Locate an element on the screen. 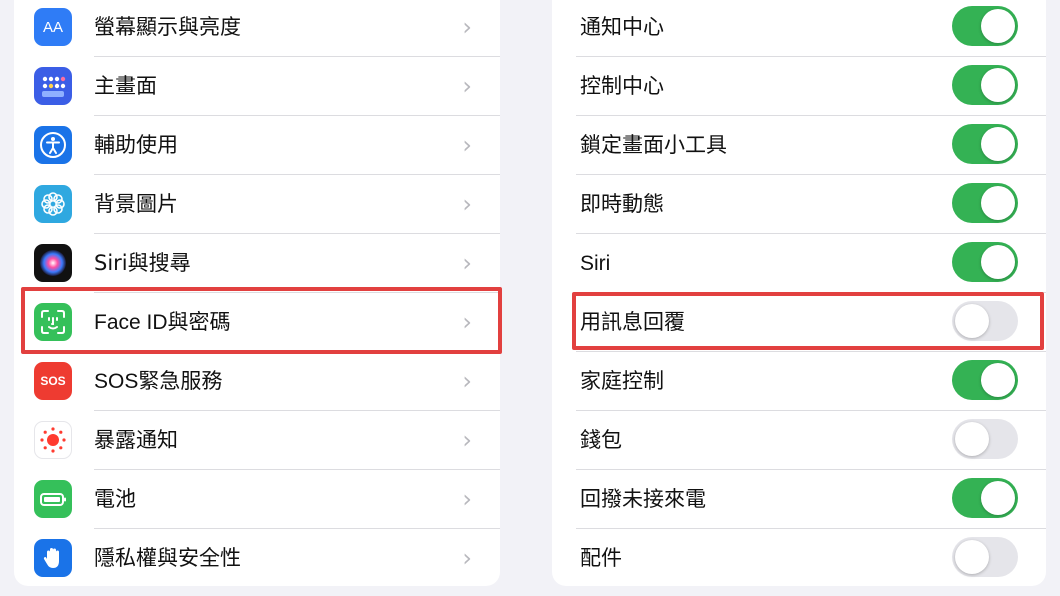  menu-item-privacy-security: 隱私權與安全性 › is located at coordinates (257, 557).